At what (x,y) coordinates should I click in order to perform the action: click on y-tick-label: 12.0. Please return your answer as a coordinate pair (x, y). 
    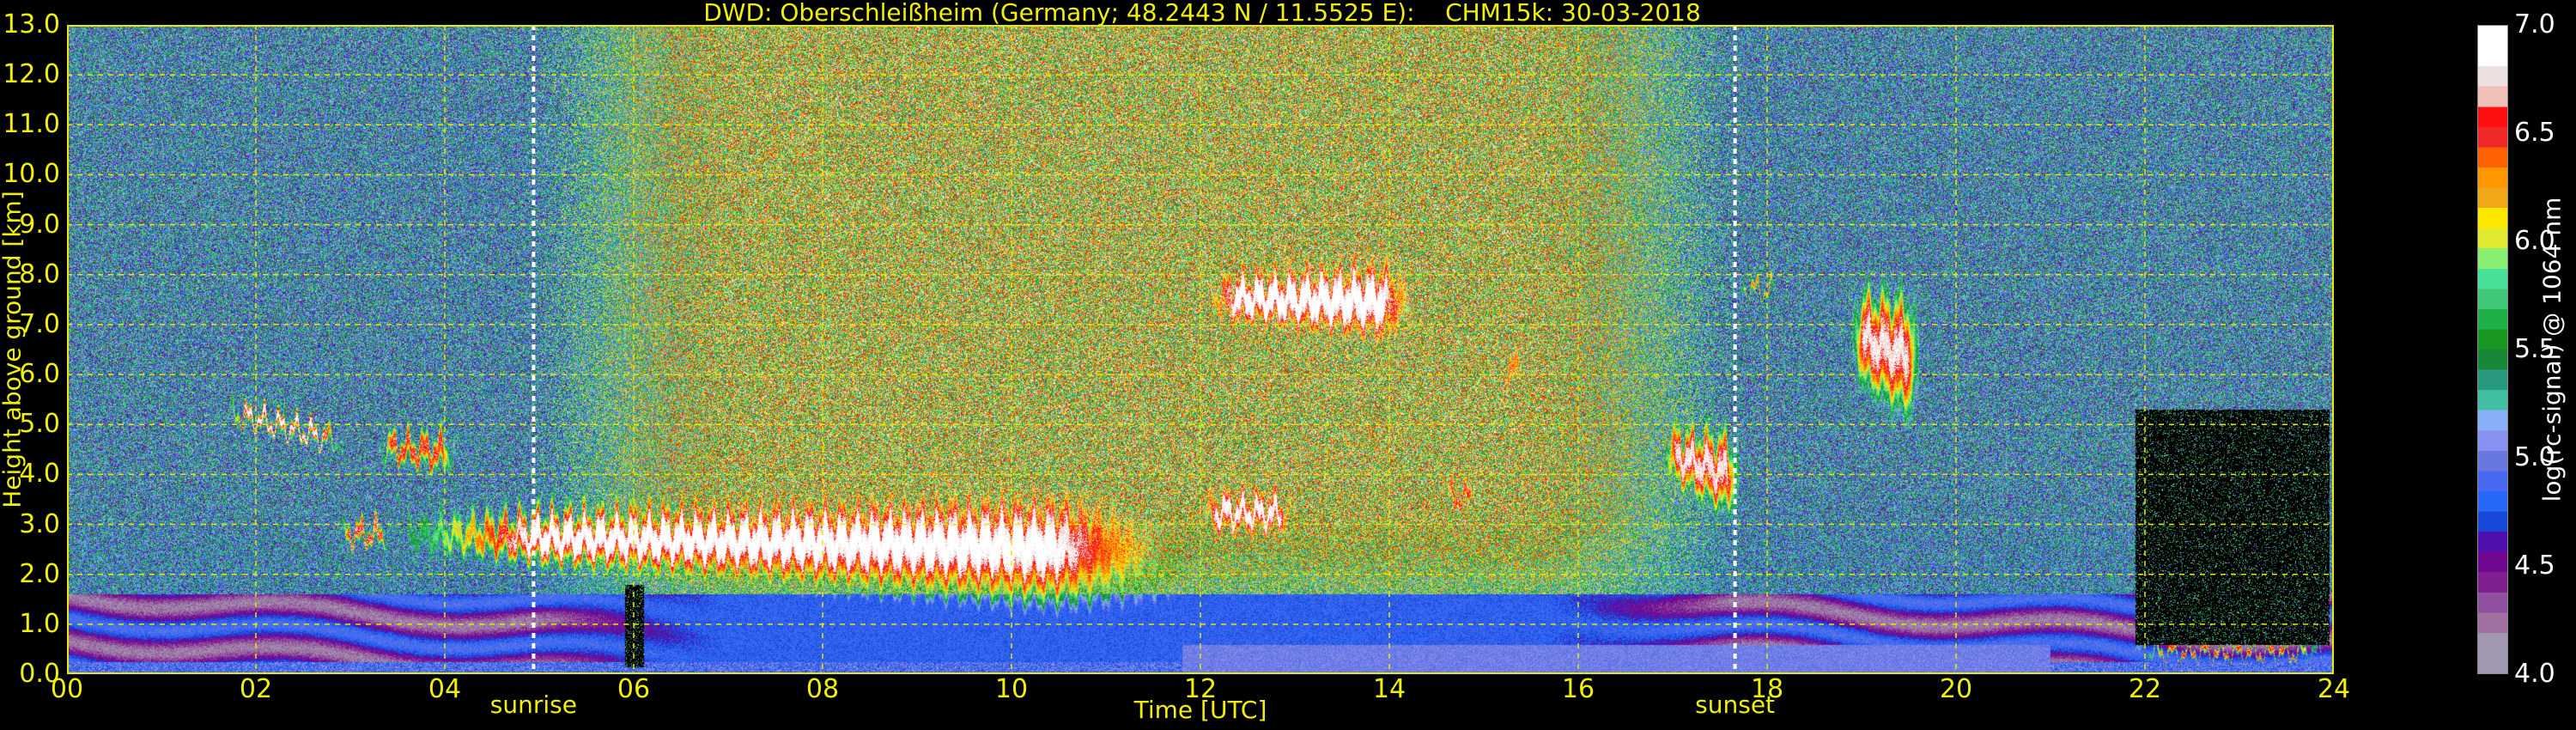
    Looking at the image, I should click on (32, 74).